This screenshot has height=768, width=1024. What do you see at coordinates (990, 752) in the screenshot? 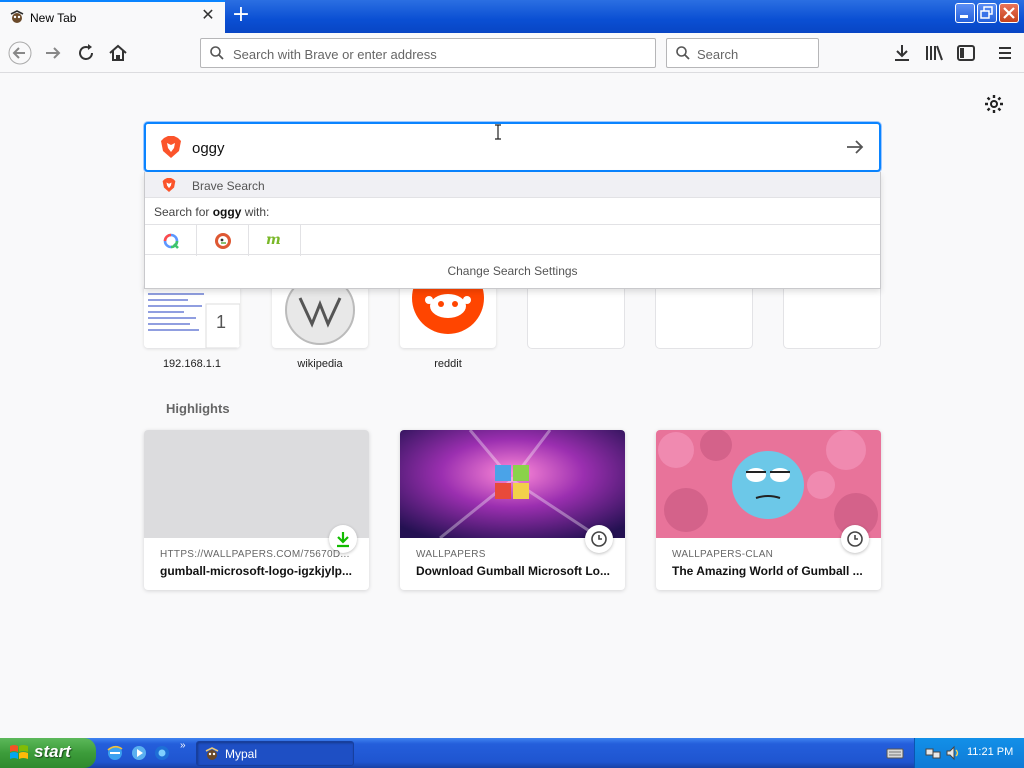
I see `taskbar-clock: 11:21 PM` at bounding box center [990, 752].